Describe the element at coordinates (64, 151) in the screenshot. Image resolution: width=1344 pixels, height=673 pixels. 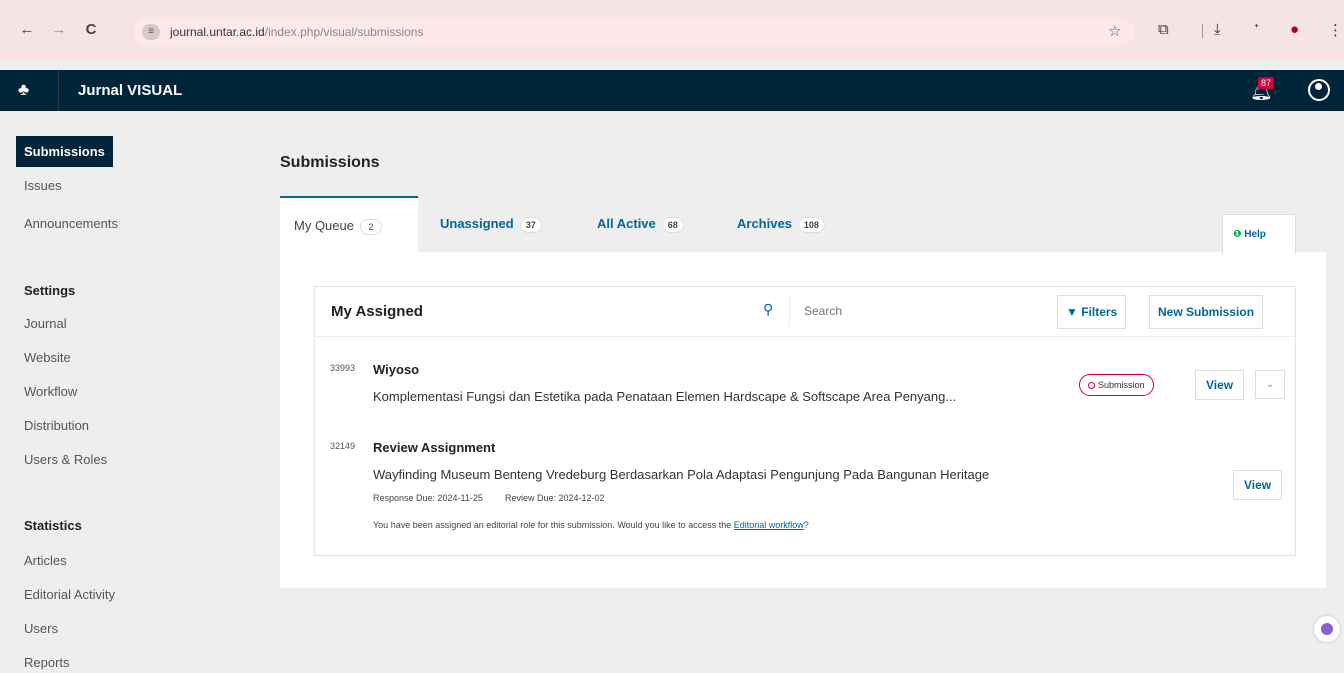
I see `sidebar-item-submissions: Submissions` at that location.